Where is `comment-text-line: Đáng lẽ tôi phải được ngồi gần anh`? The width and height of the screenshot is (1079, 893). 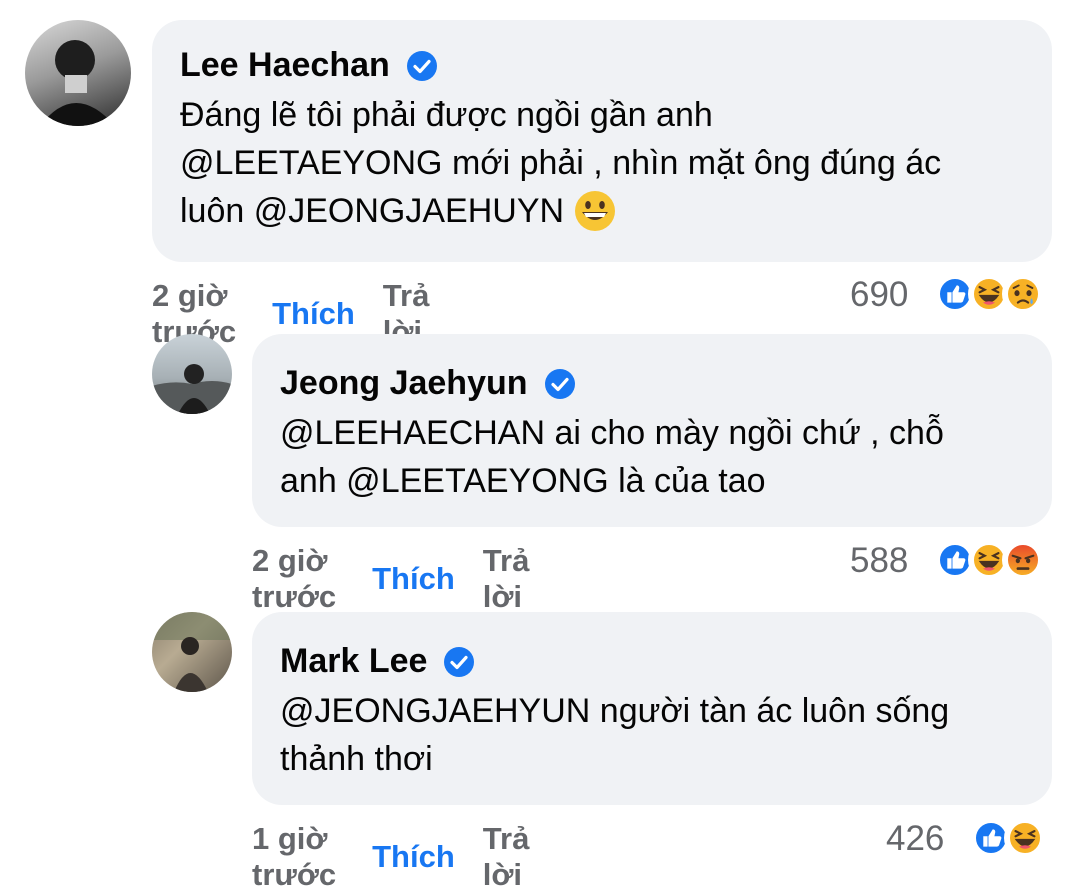
comment-text-line: Đáng lẽ tôi phải được ngồi gần anh is located at coordinates (446, 115).